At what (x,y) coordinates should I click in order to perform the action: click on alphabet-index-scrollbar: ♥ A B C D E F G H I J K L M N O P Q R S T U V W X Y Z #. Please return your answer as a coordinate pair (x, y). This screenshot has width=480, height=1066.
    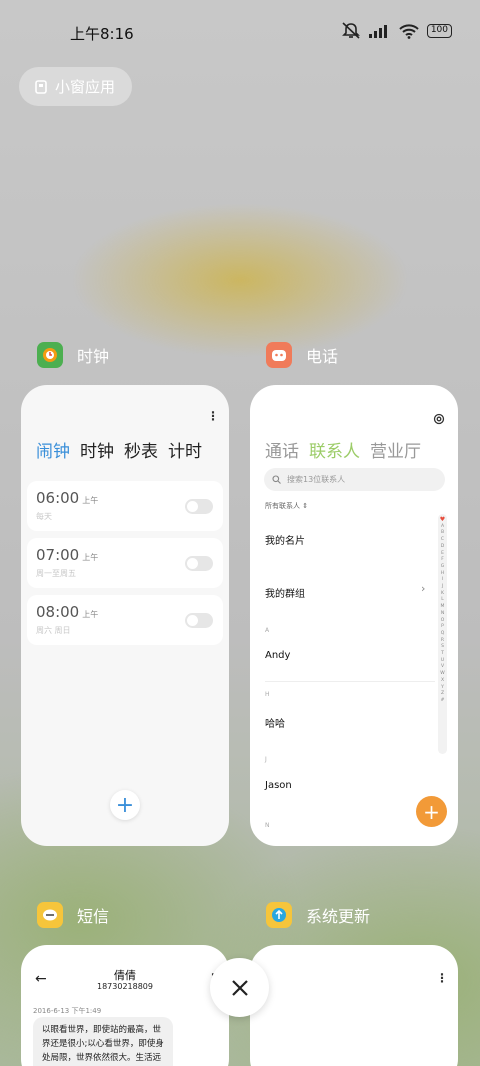
    Looking at the image, I should click on (442, 634).